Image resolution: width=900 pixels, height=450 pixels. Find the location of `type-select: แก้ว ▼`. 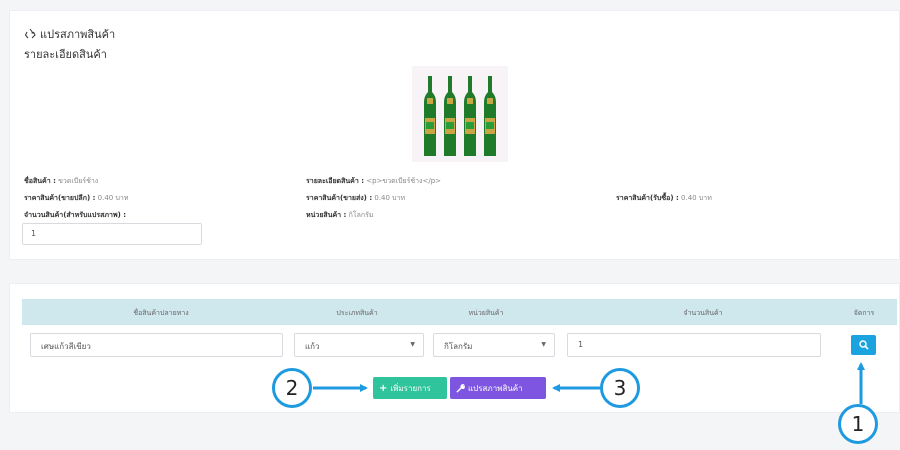

type-select: แก้ว ▼ is located at coordinates (359, 345).